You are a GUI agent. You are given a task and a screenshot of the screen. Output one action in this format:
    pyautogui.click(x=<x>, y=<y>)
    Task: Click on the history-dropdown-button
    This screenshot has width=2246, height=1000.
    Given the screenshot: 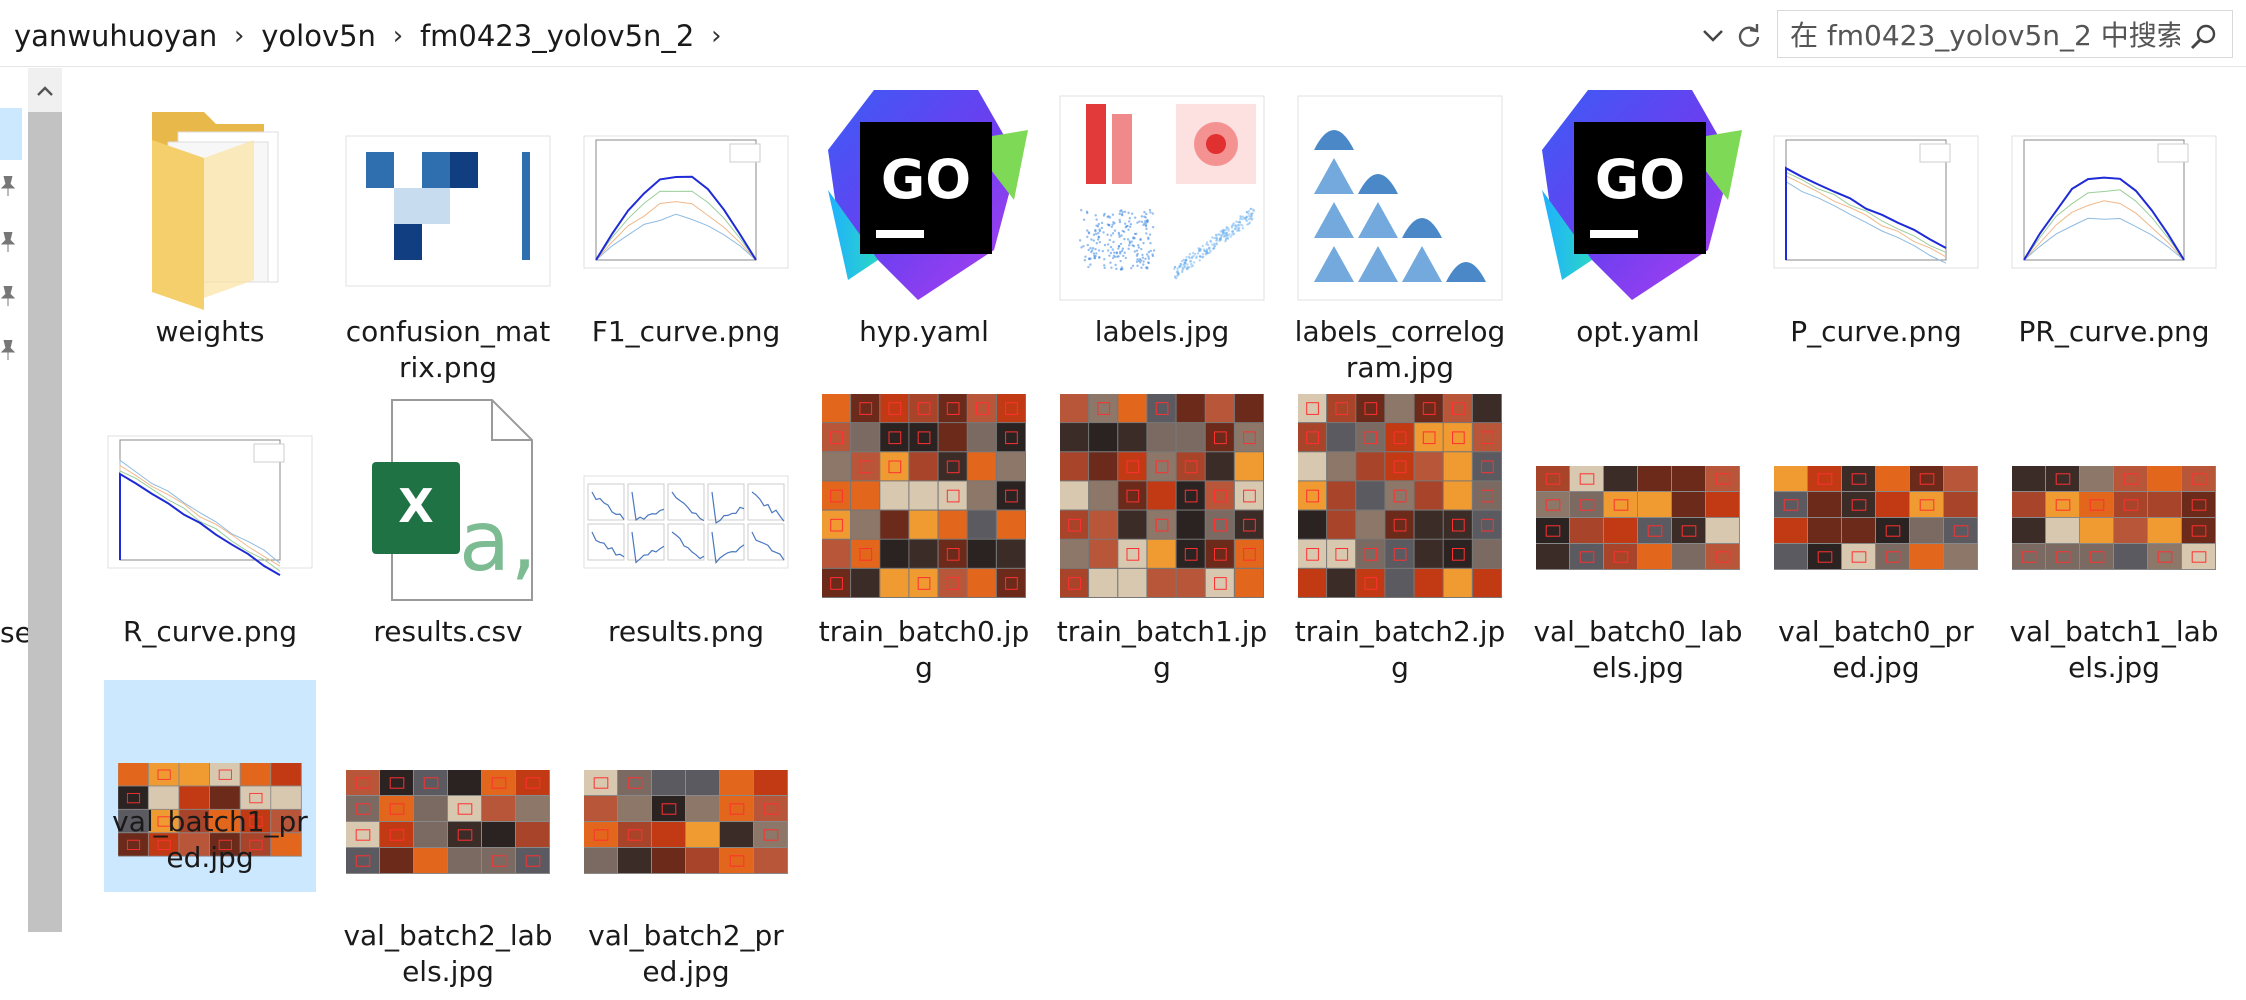 What is the action you would take?
    pyautogui.click(x=1713, y=36)
    